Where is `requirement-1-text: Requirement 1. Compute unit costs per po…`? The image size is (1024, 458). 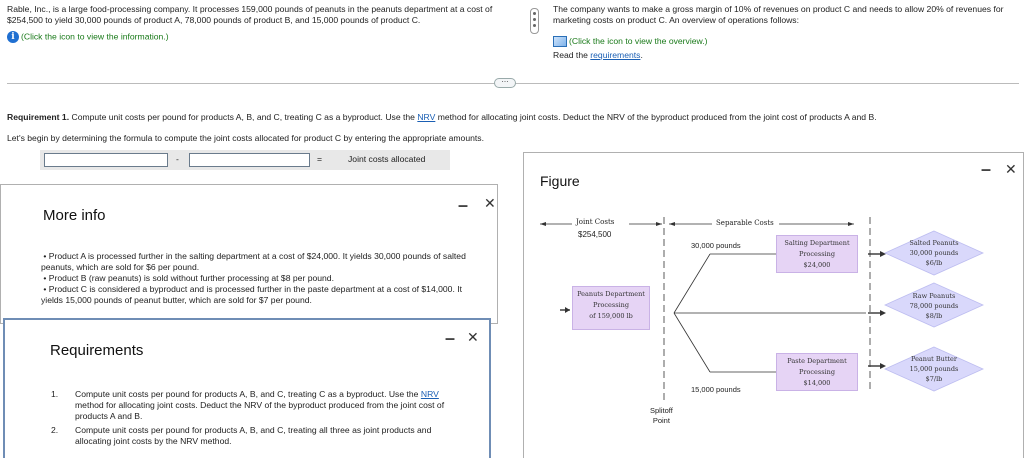 requirement-1-text: Requirement 1. Compute unit costs per po… is located at coordinates (513, 117).